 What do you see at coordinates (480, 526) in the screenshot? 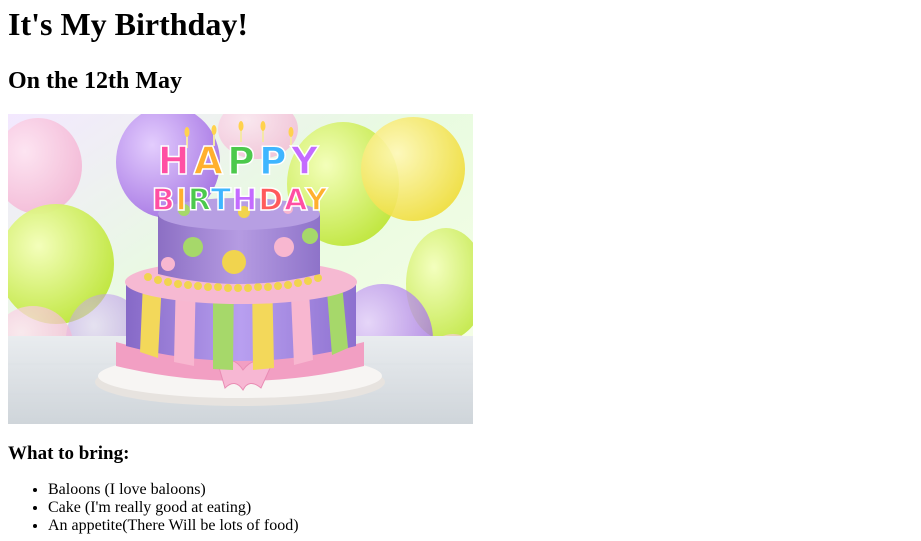
I see `list-item: An appetite(There Will be lots of food)` at bounding box center [480, 526].